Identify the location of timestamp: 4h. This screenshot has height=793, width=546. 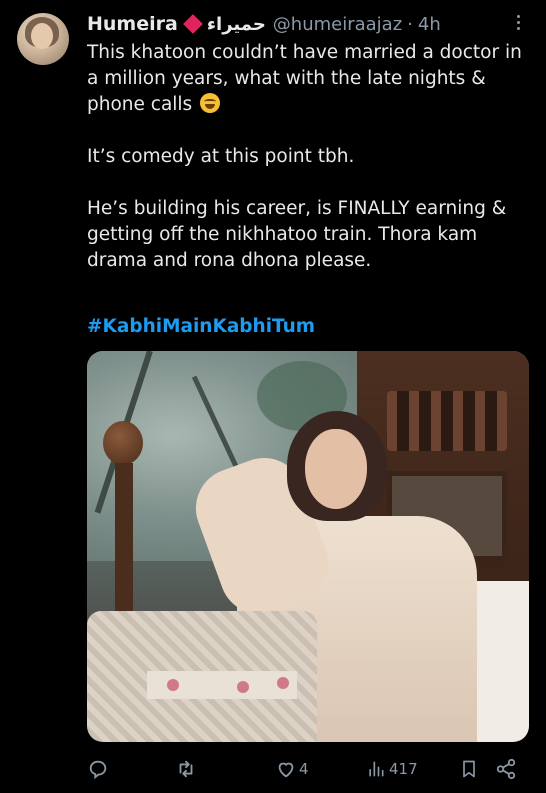
(429, 24).